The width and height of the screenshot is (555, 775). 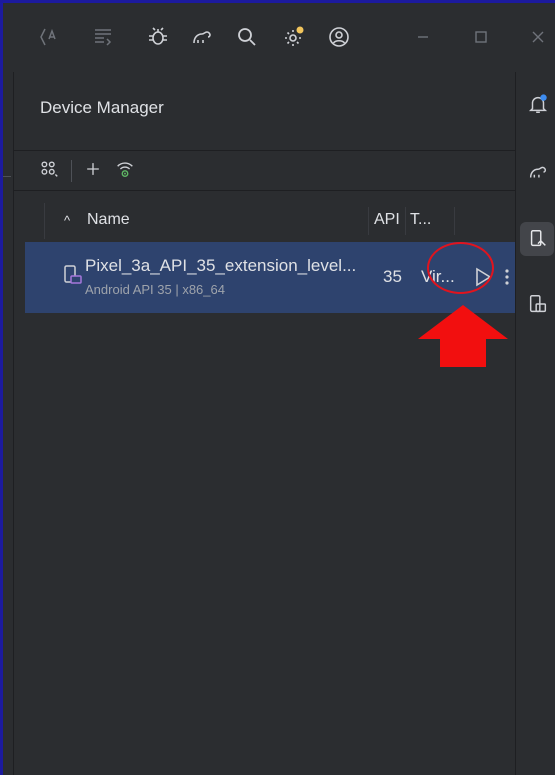 I want to click on maximize-icon, so click(x=481, y=37).